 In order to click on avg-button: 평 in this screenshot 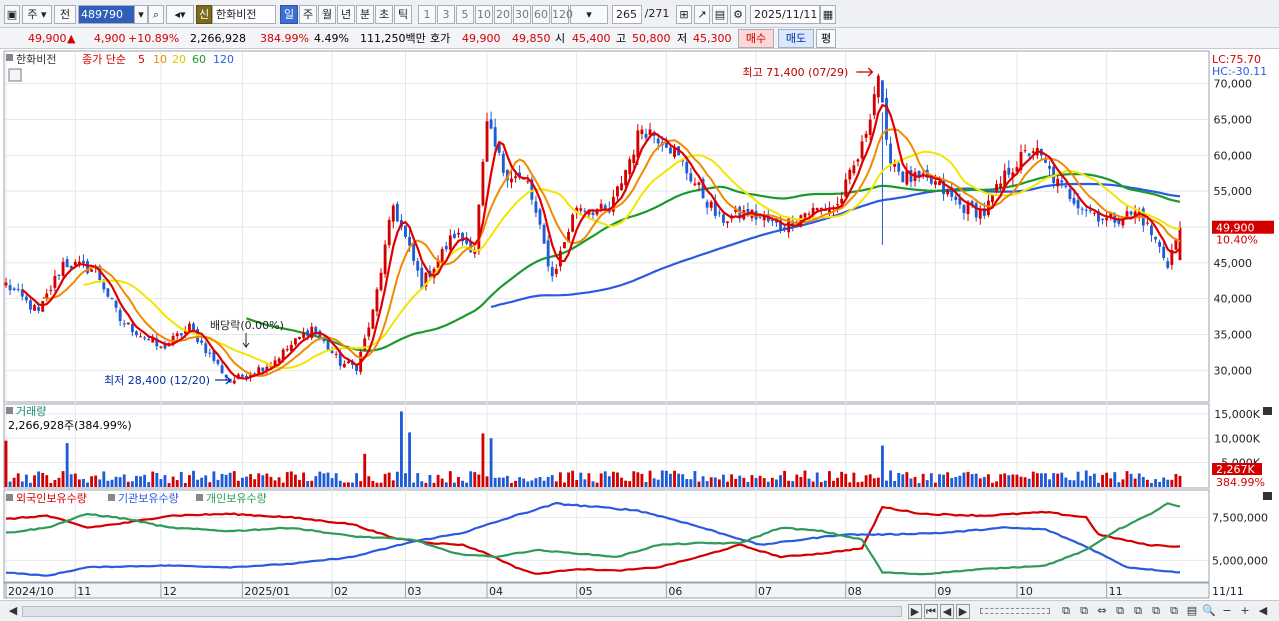, I will do `click(826, 38)`.